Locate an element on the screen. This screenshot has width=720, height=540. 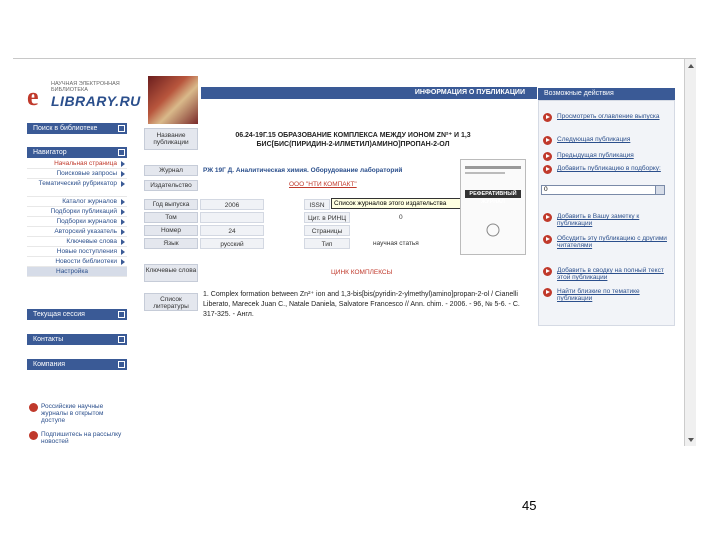
nav-item-author-index: Авторский указатель is located at coordinates (77, 232).